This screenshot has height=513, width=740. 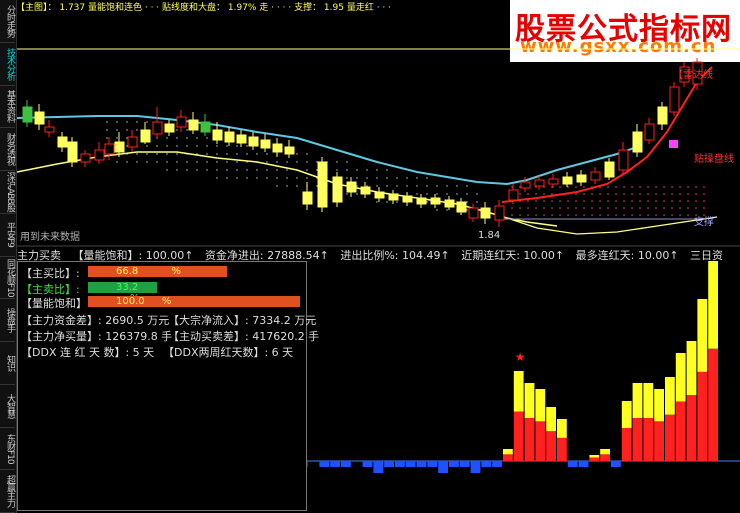 What do you see at coordinates (7, 235) in the screenshot?
I see `sidebar-tab: 平安F9` at bounding box center [7, 235].